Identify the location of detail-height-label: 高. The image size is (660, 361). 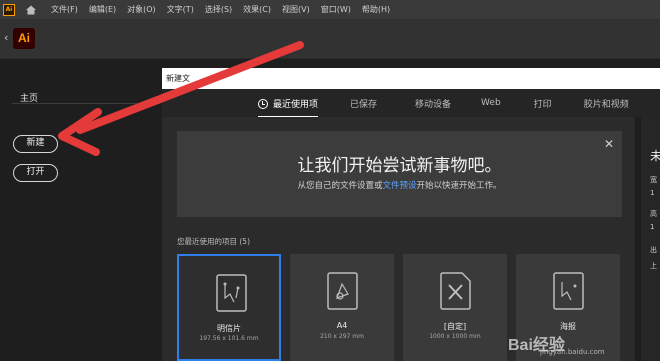
(653, 214).